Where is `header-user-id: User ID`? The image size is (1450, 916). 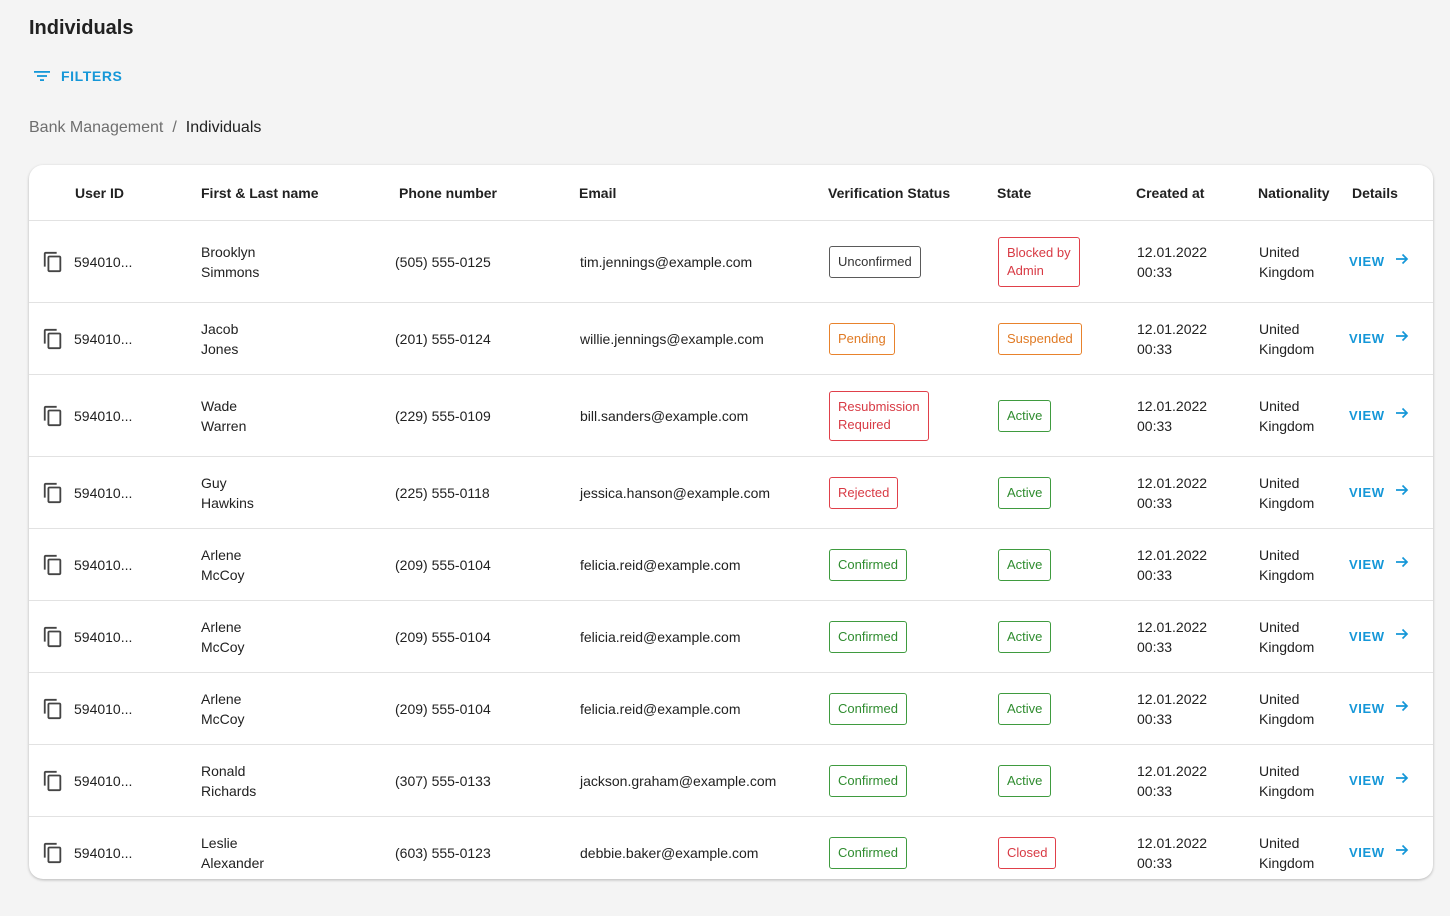 header-user-id: User ID is located at coordinates (108, 193).